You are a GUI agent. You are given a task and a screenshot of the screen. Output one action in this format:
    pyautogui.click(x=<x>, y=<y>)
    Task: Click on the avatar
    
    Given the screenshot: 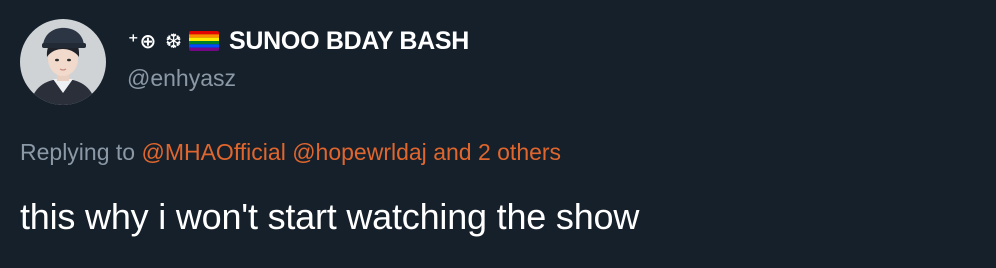 What is the action you would take?
    pyautogui.click(x=63, y=62)
    